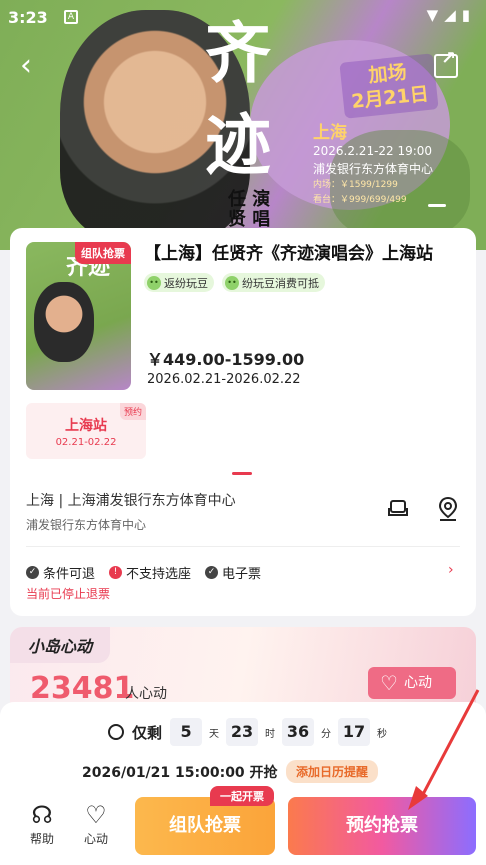 This screenshot has width=486, height=865. I want to click on alert-icon: !, so click(116, 572).